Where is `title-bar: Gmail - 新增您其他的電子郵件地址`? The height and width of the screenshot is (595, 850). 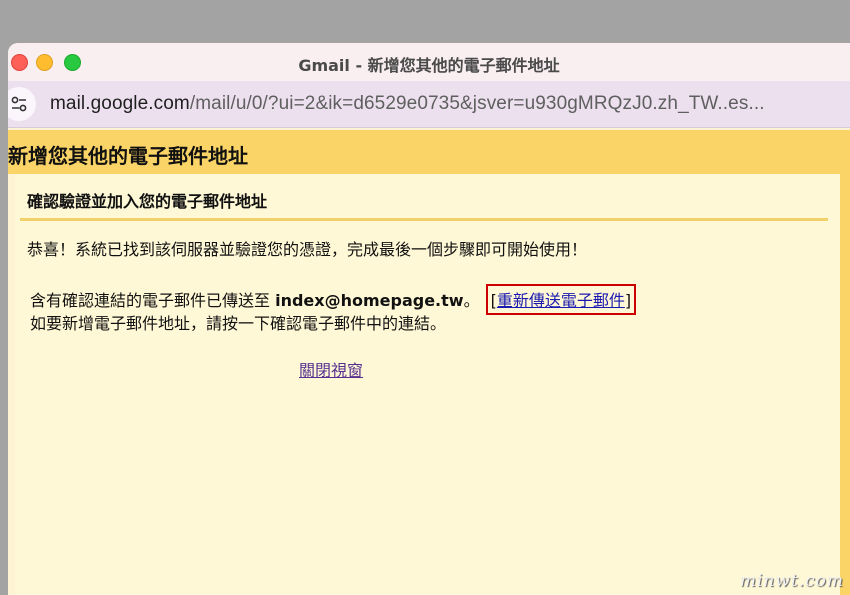
title-bar: Gmail - 新增您其他的電子郵件地址 is located at coordinates (429, 62).